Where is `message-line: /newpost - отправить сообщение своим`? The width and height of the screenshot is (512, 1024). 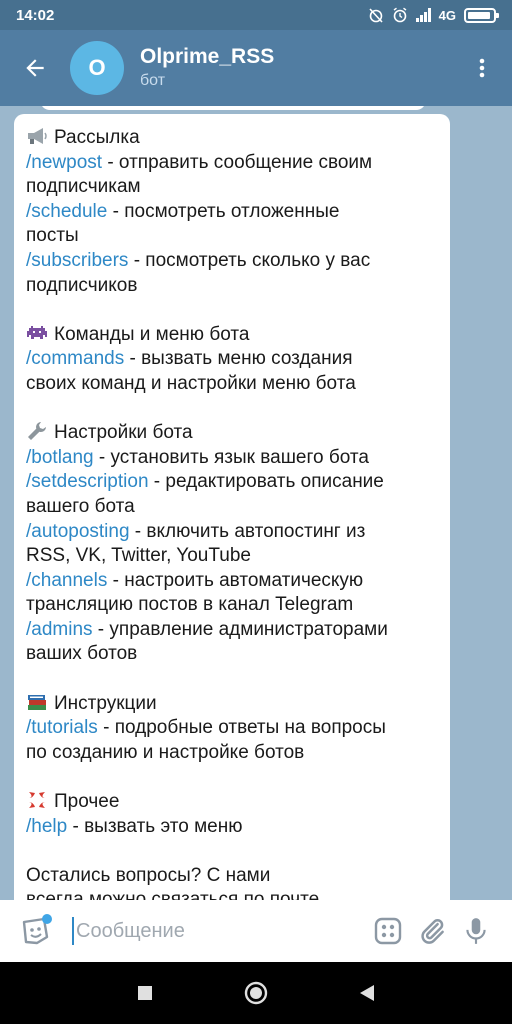 message-line: /newpost - отправить сообщение своим is located at coordinates (232, 163).